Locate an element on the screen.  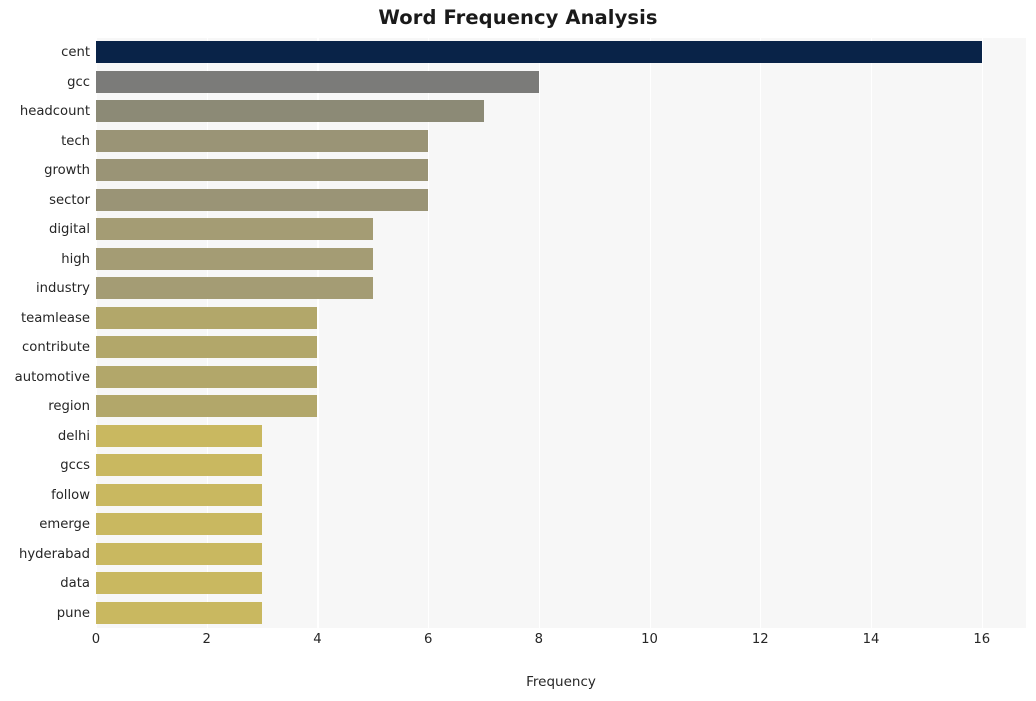
y-tick-label: cent is located at coordinates (75, 52).